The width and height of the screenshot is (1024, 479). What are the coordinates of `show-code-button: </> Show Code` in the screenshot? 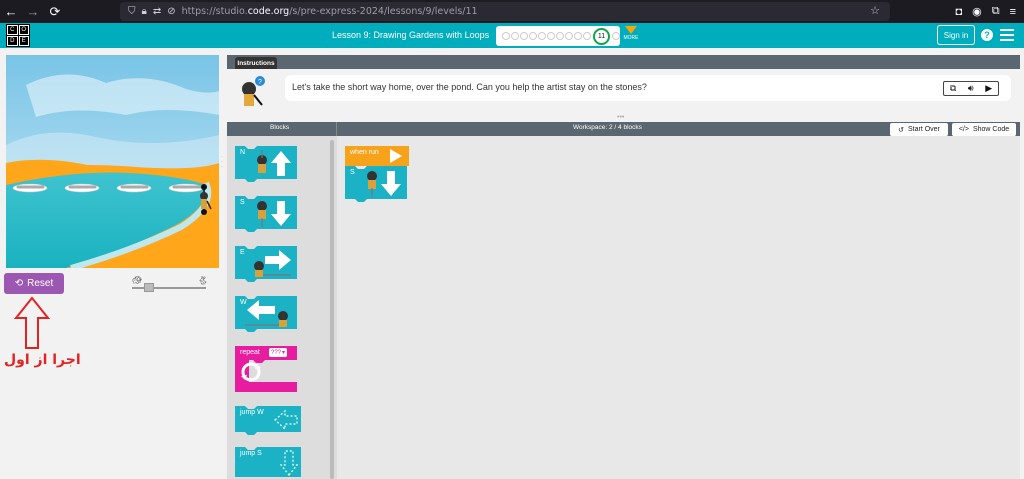 It's located at (984, 129).